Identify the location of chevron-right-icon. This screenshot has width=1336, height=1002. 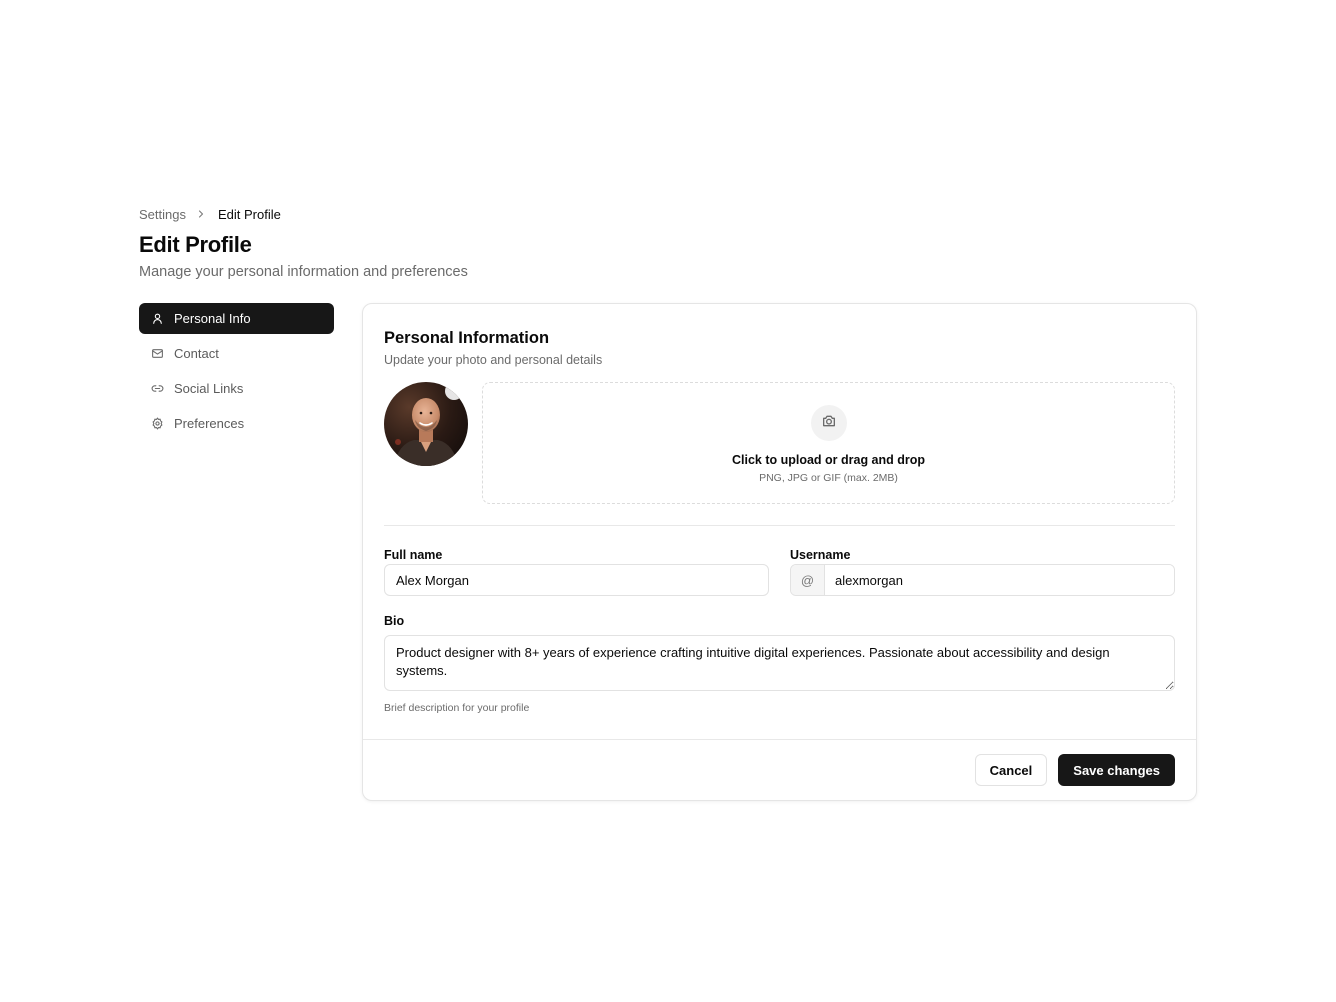
(201, 214).